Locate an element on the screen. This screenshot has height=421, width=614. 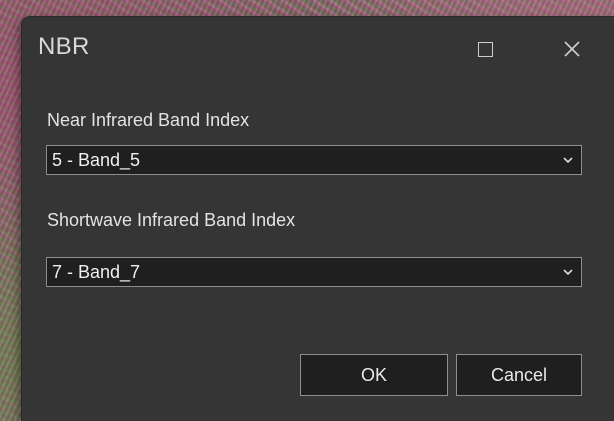
nir-band-label: Near Infrared Band Index is located at coordinates (148, 120).